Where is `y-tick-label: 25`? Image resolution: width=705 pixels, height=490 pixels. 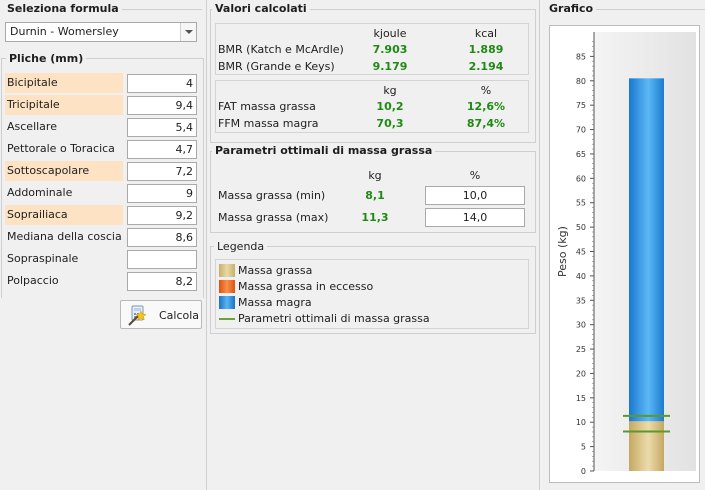 y-tick-label: 25 is located at coordinates (581, 349).